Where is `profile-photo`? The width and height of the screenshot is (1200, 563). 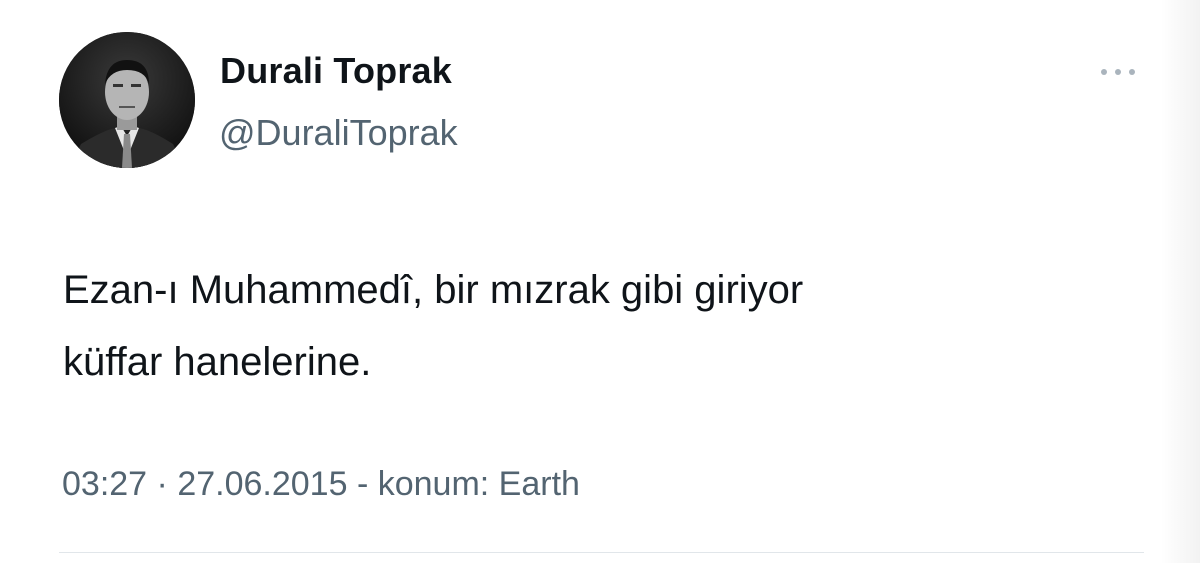
profile-photo is located at coordinates (127, 100).